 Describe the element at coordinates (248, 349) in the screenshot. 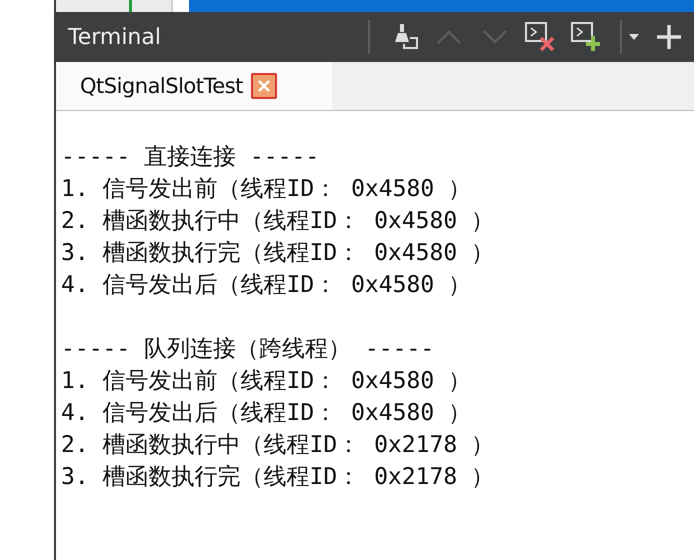

I see `output-line: ----- 队列连接（跨线程） -----` at that location.